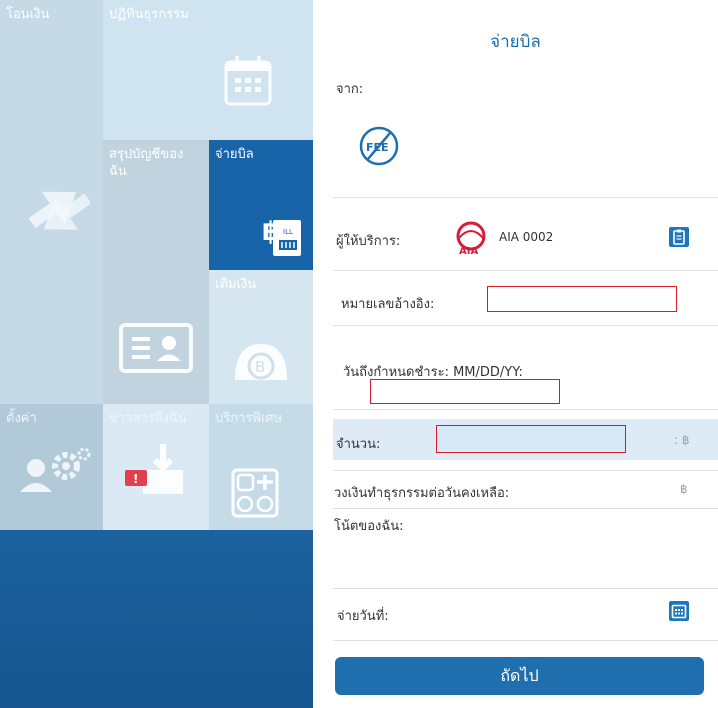 The image size is (718, 708). I want to click on page-title: จ่ายบิล, so click(515, 42).